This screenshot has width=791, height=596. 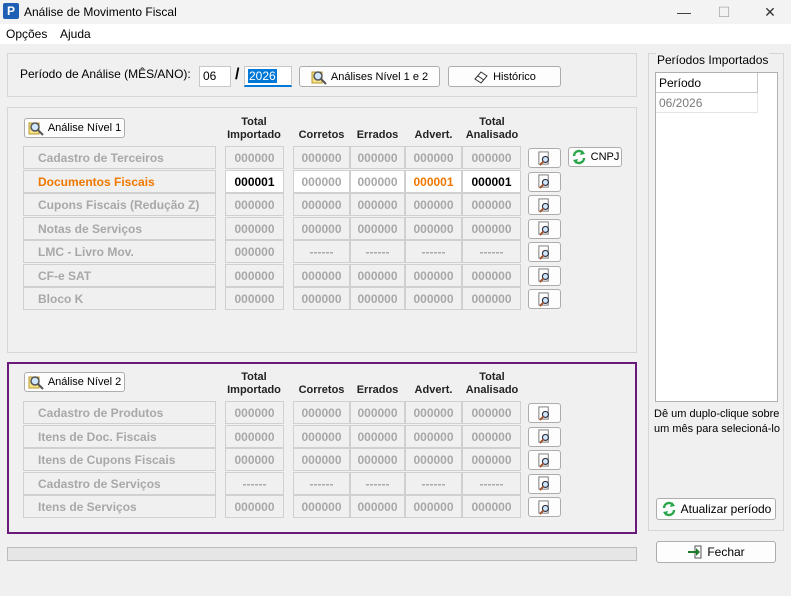 I want to click on history-button: Histórico, so click(x=504, y=76).